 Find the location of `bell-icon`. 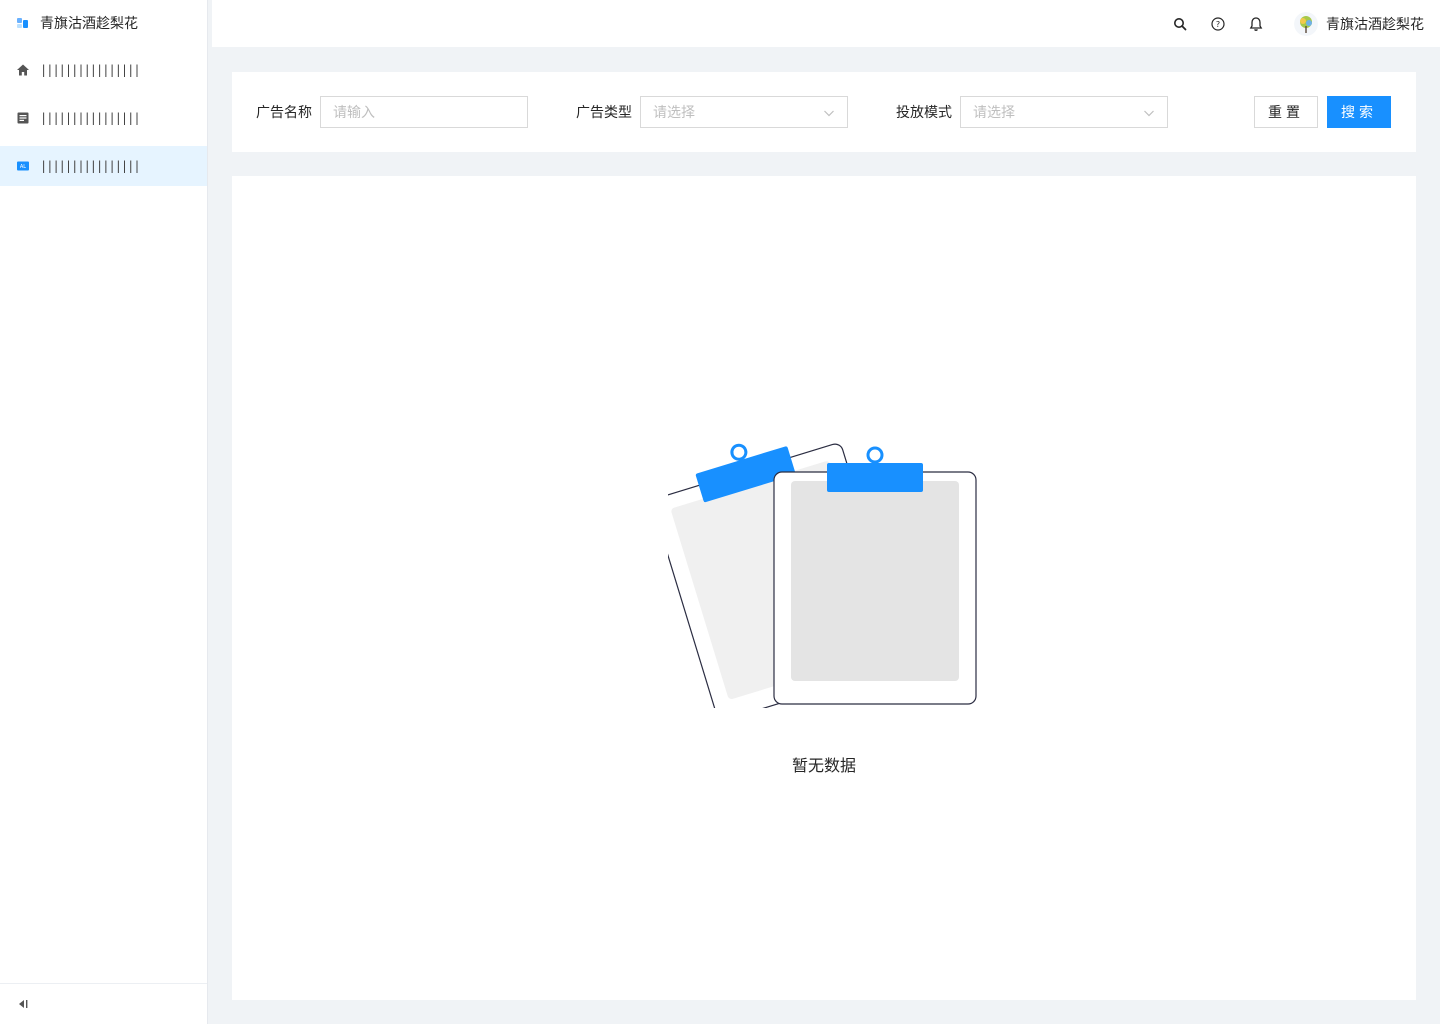

bell-icon is located at coordinates (1256, 24).